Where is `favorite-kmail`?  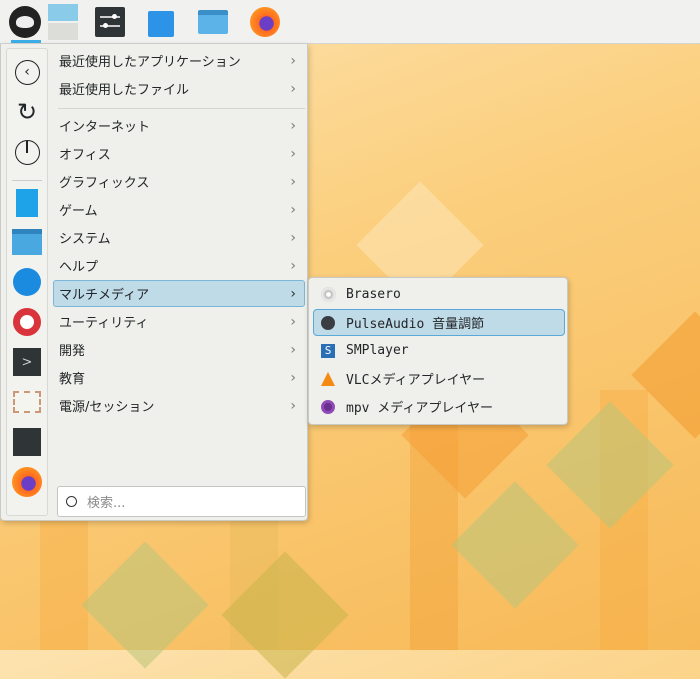 favorite-kmail is located at coordinates (27, 282).